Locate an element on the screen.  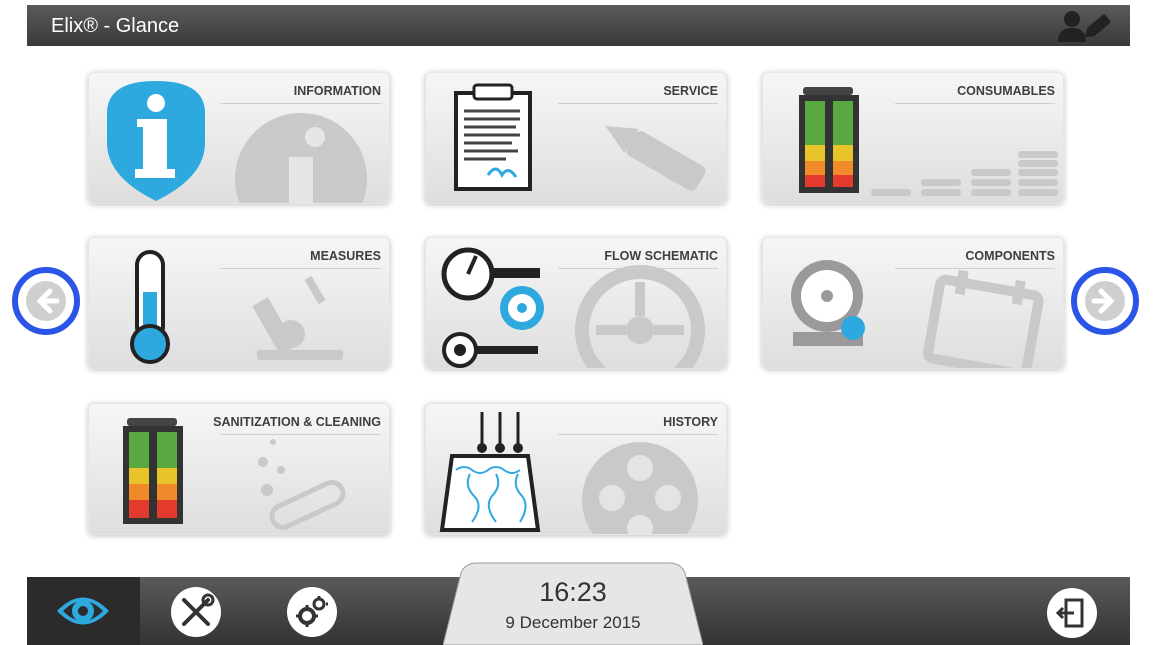
tile-label: SERVICE is located at coordinates (690, 91).